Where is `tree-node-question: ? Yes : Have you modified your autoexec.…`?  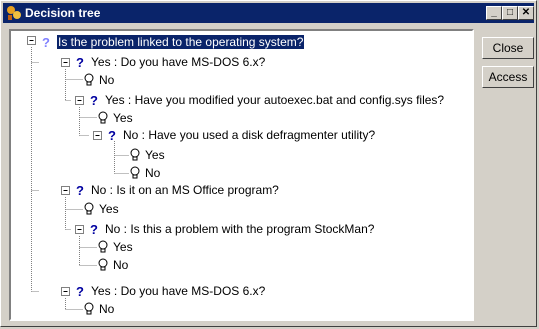 tree-node-question: ? Yes : Have you modified your autoexec.… is located at coordinates (265, 100).